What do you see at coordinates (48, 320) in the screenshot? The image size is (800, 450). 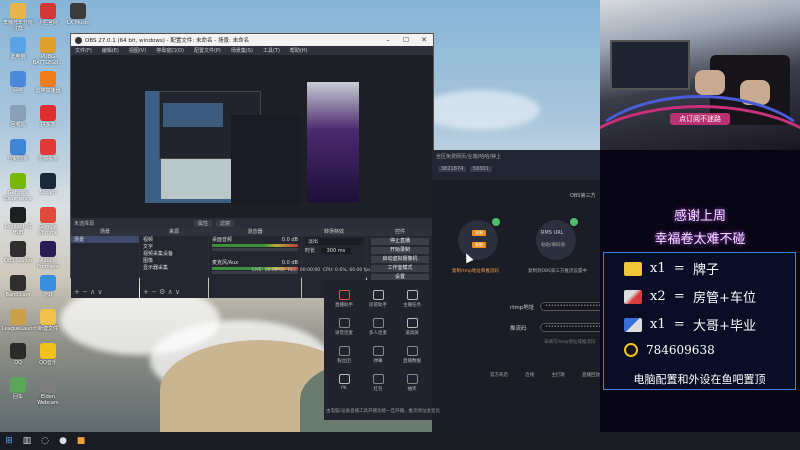 I see `desktop-icon: 新建文件` at bounding box center [48, 320].